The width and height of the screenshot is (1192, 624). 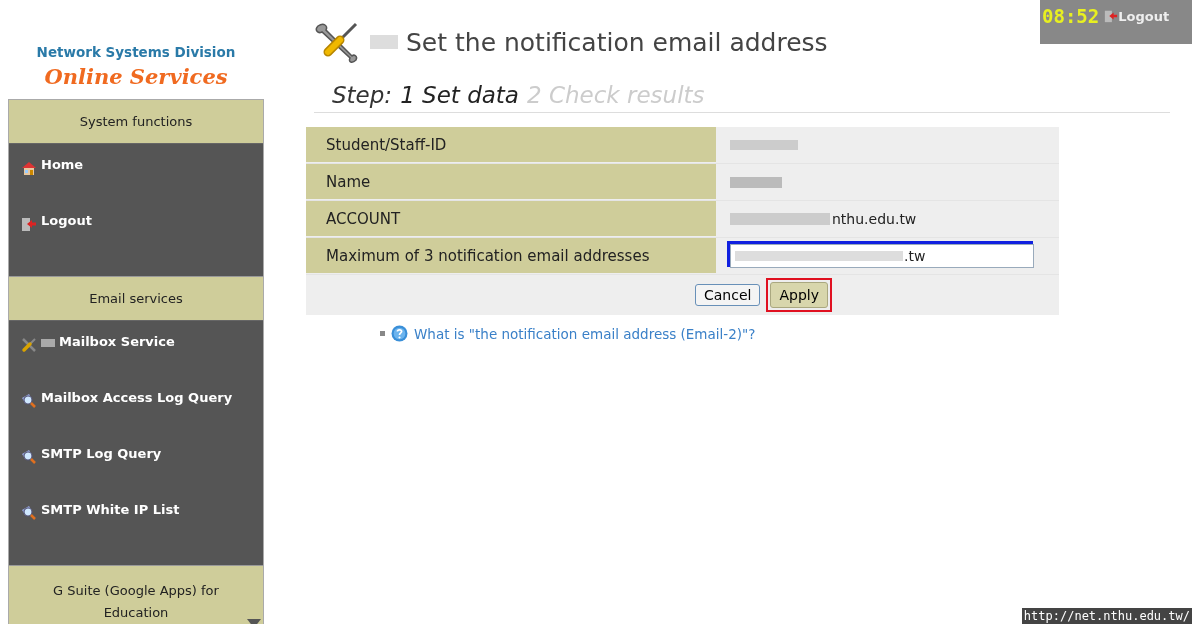 What do you see at coordinates (29, 345) in the screenshot?
I see `tools-icon` at bounding box center [29, 345].